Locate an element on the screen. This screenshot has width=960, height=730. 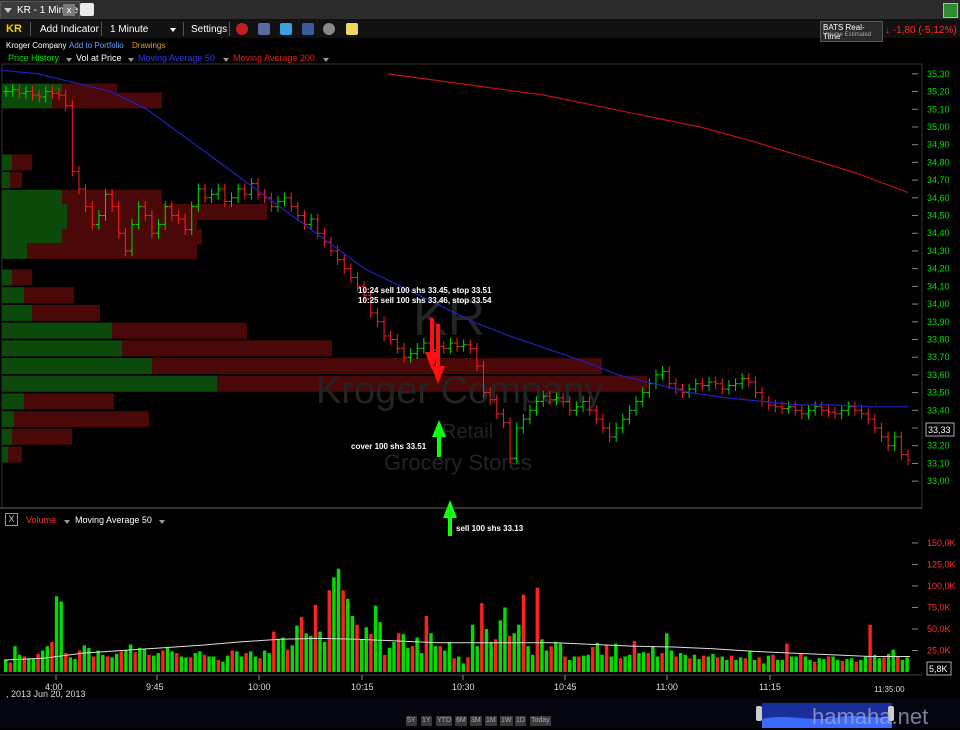
price-tick-label: 34,80 is located at coordinates (938, 162).